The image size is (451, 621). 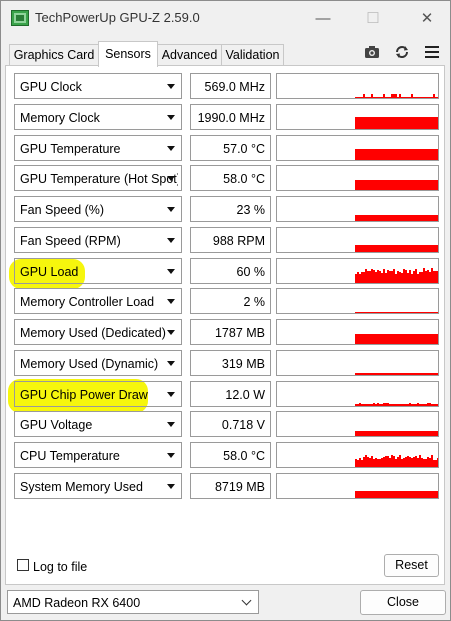 What do you see at coordinates (238, 241) in the screenshot?
I see `sensor-value-text: 988 RPM` at bounding box center [238, 241].